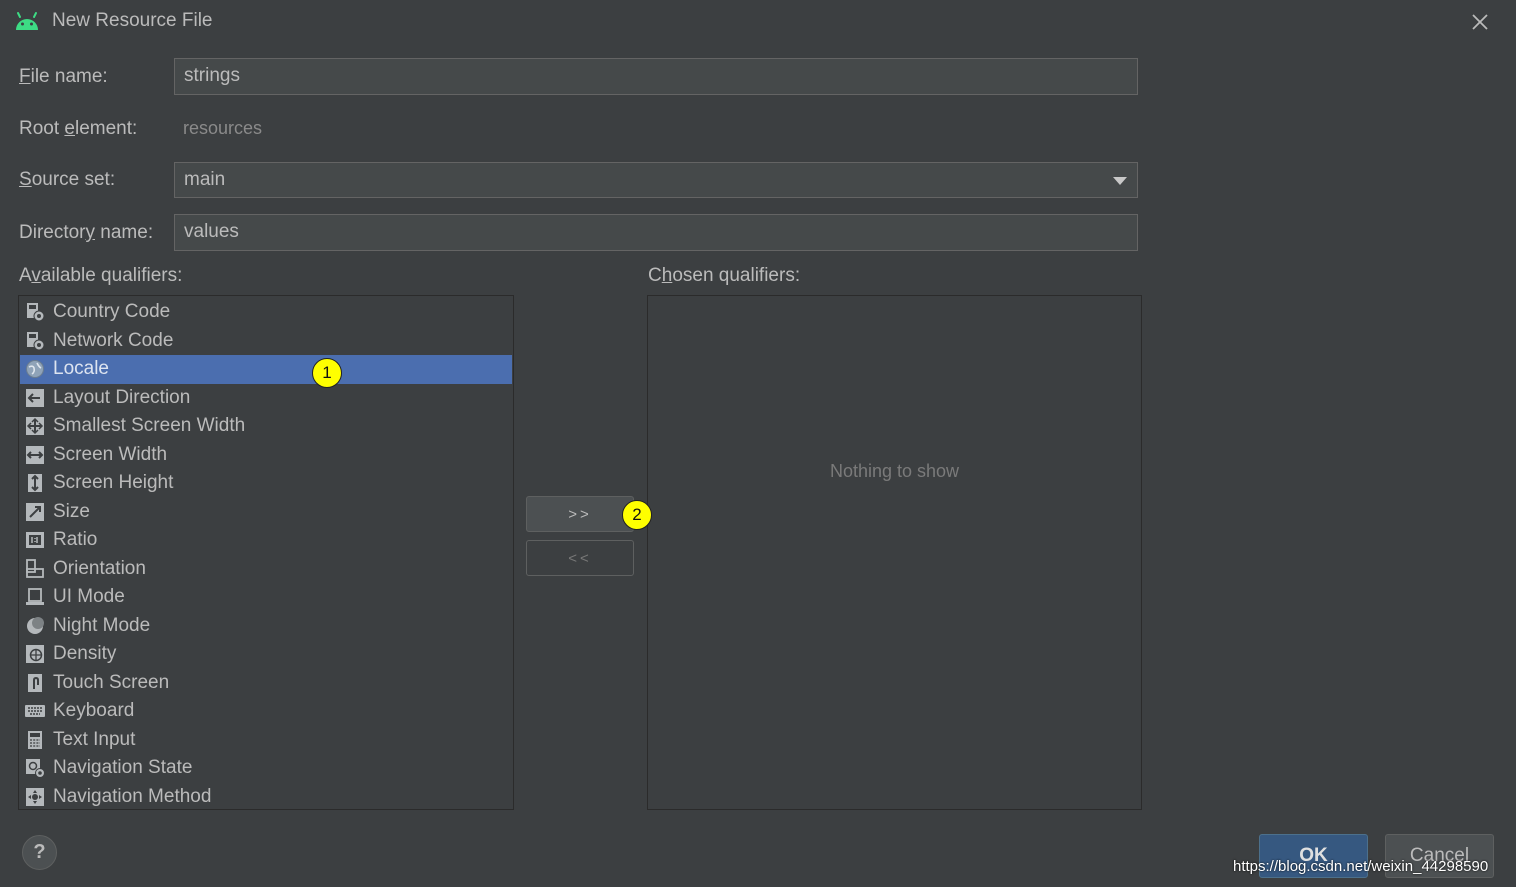 The height and width of the screenshot is (887, 1516). I want to click on list-item: Density, so click(266, 654).